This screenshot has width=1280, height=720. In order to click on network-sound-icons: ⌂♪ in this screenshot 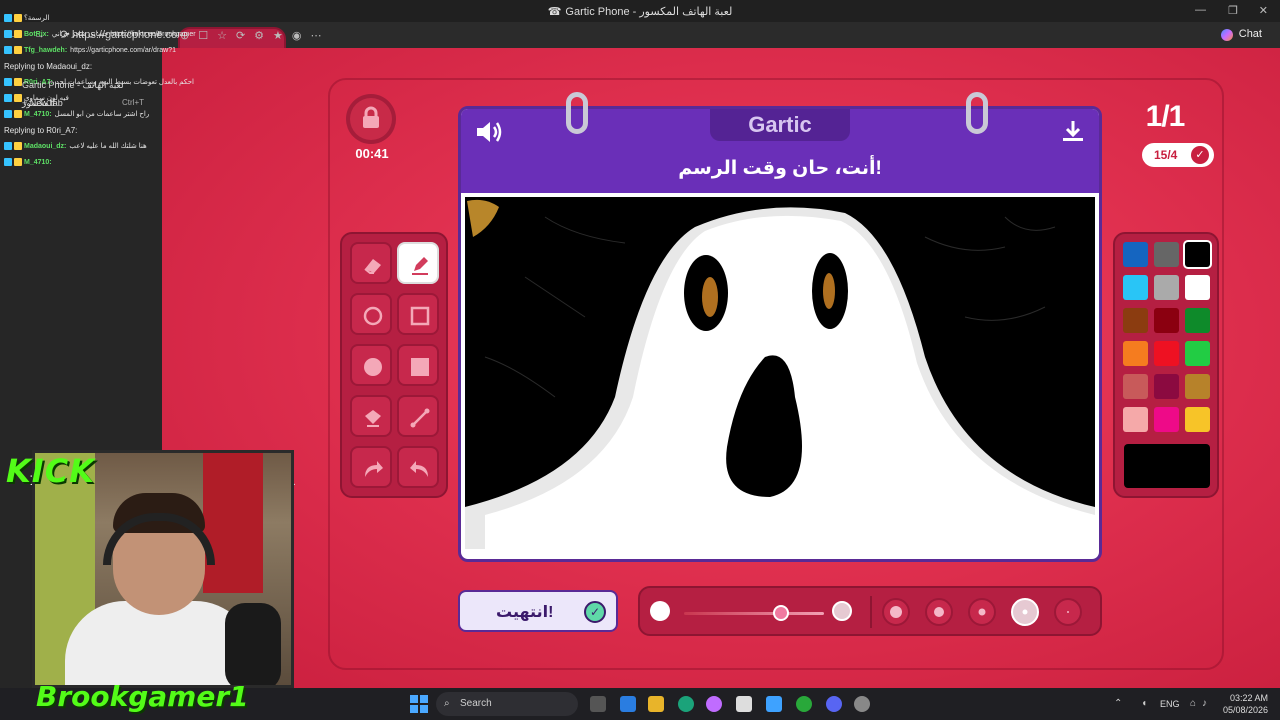, I will do `click(1201, 703)`.